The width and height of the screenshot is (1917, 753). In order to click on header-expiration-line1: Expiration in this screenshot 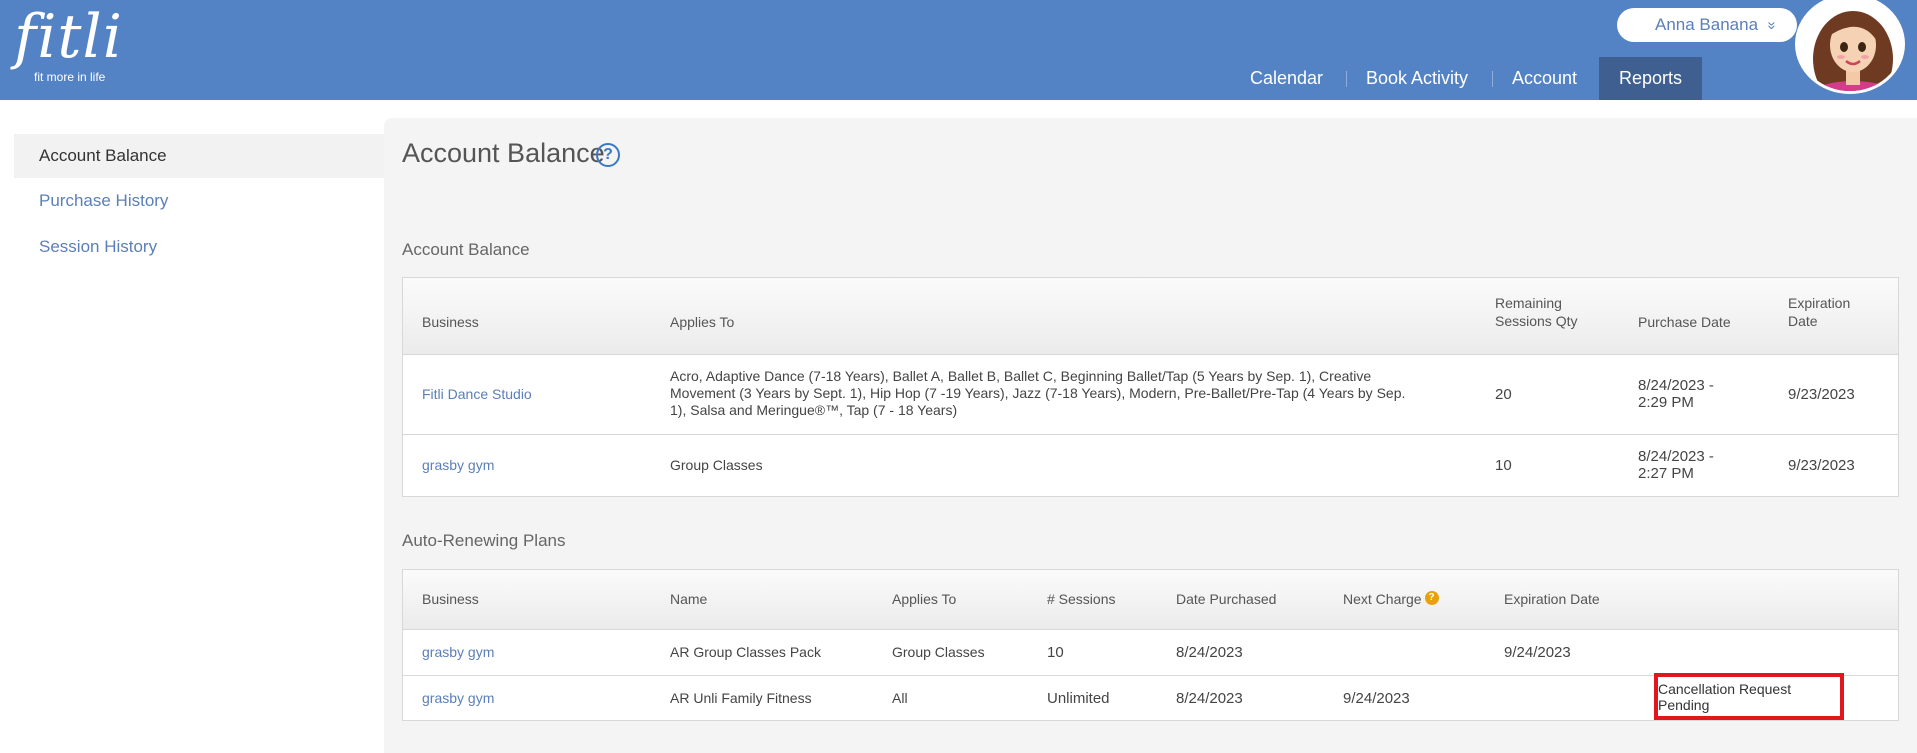, I will do `click(1819, 303)`.